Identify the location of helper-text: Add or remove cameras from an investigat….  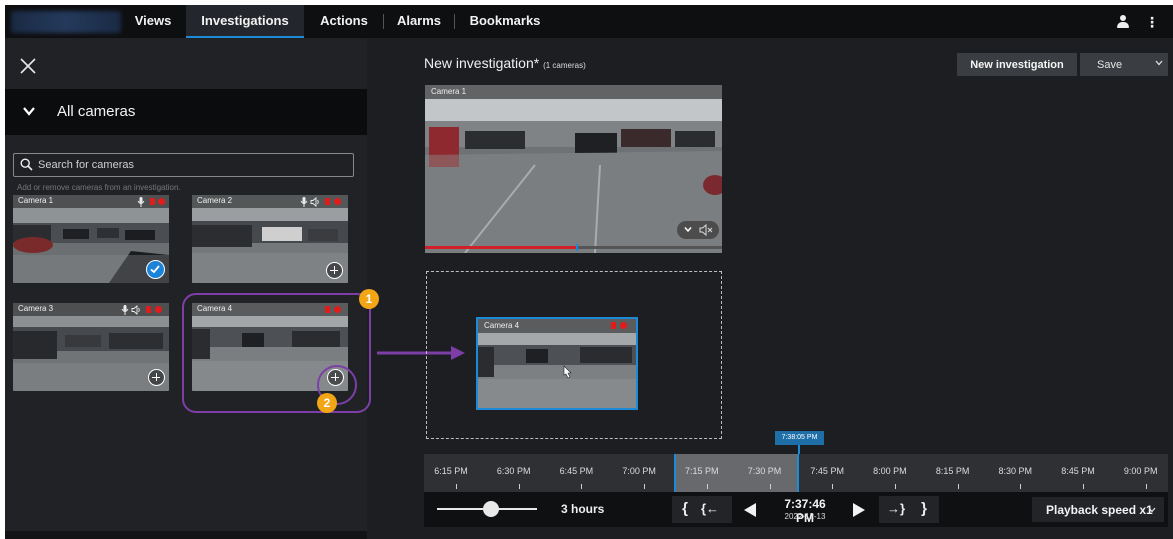
(99, 187).